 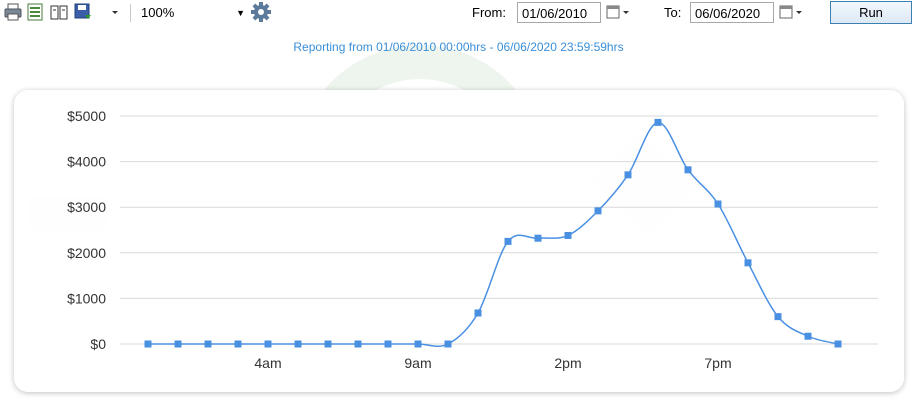 I want to click on y-tick-label: $2000, so click(x=86, y=253).